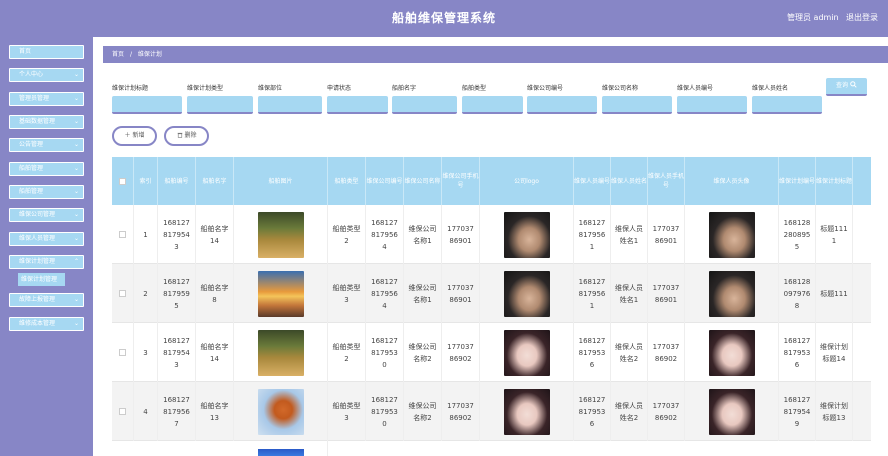 The height and width of the screenshot is (456, 888). Describe the element at coordinates (177, 181) in the screenshot. I see `col-ship-no: 船舶编号` at that location.